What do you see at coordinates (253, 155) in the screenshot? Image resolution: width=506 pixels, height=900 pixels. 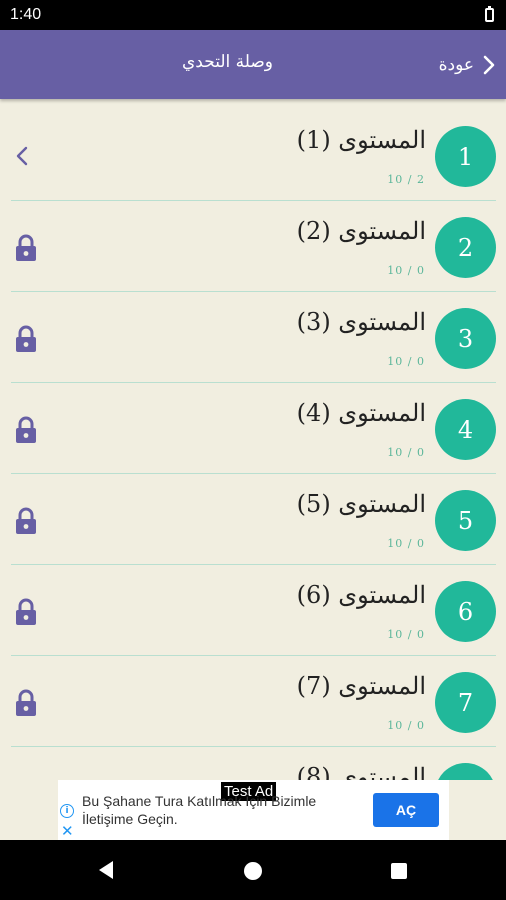 I see `level-row: المستوى (1) 10 / 2 1` at bounding box center [253, 155].